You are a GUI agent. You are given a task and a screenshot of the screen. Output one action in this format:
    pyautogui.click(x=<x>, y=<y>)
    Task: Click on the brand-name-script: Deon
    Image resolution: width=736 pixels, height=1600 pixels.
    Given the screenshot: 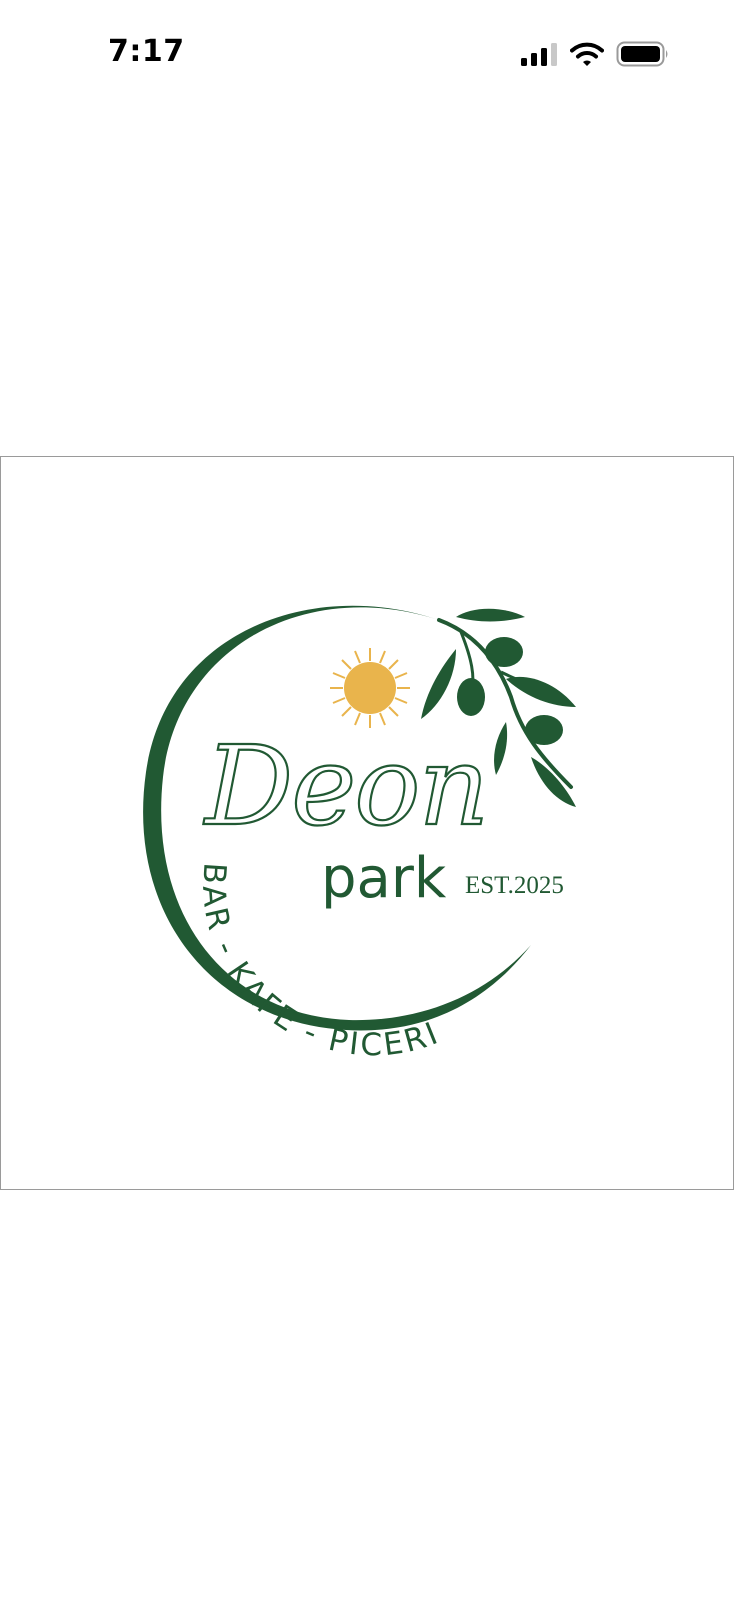 What is the action you would take?
    pyautogui.click(x=345, y=786)
    